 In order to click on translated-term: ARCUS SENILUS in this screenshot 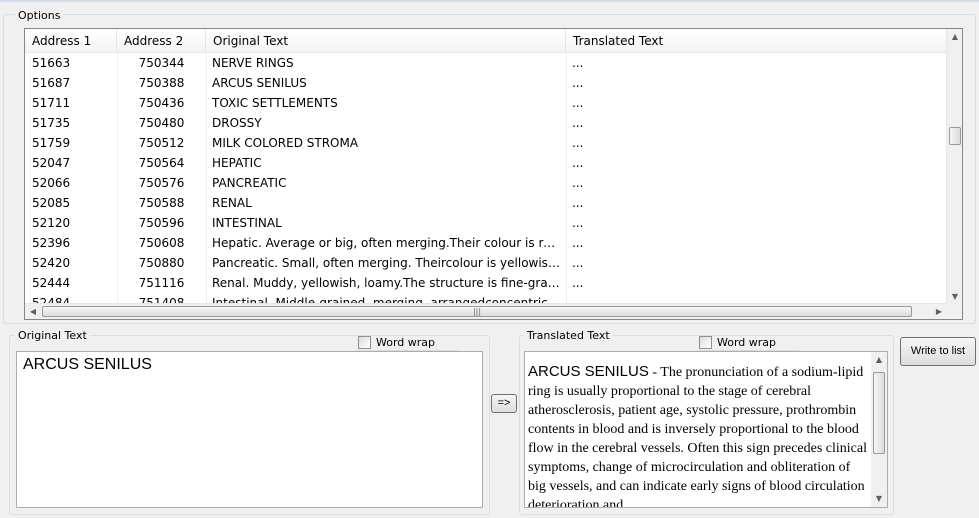, I will do `click(588, 371)`.